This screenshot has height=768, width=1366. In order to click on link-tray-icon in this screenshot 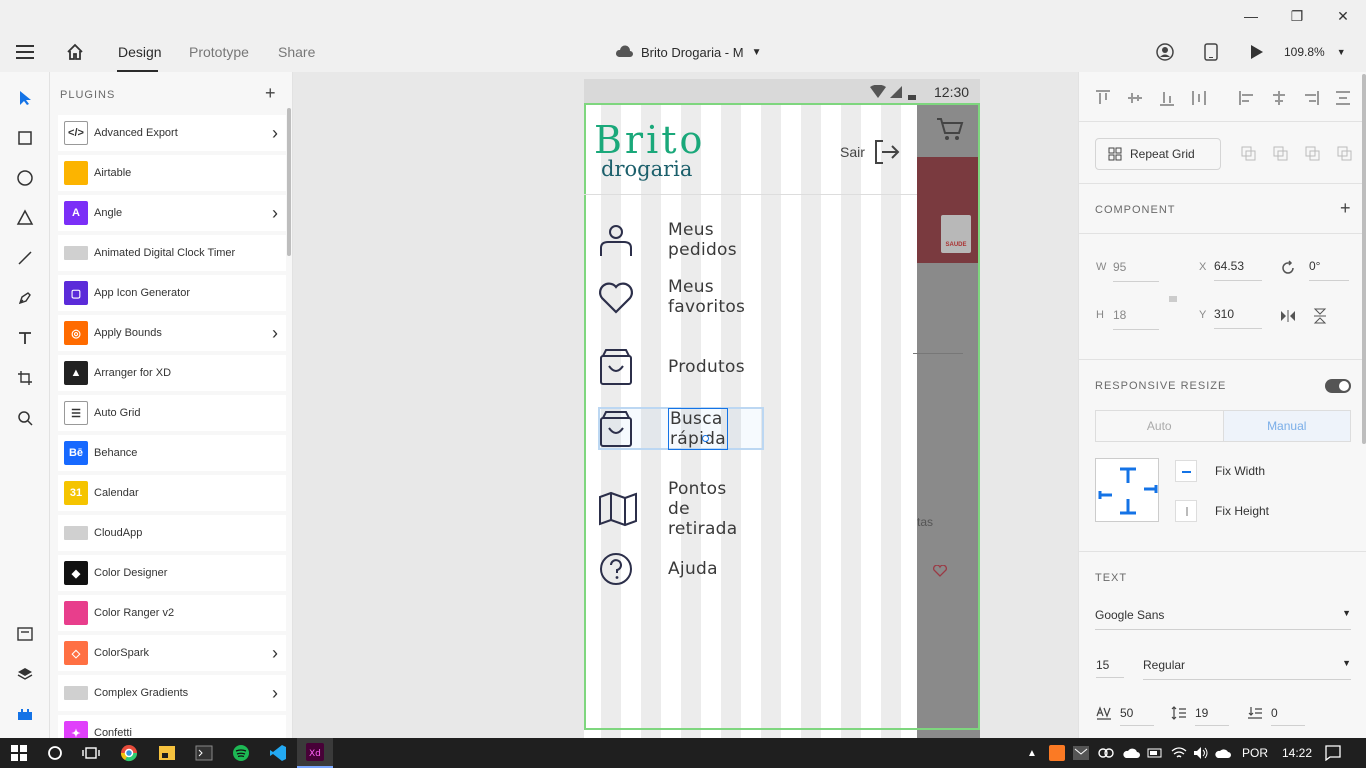, I will do `click(1106, 753)`.